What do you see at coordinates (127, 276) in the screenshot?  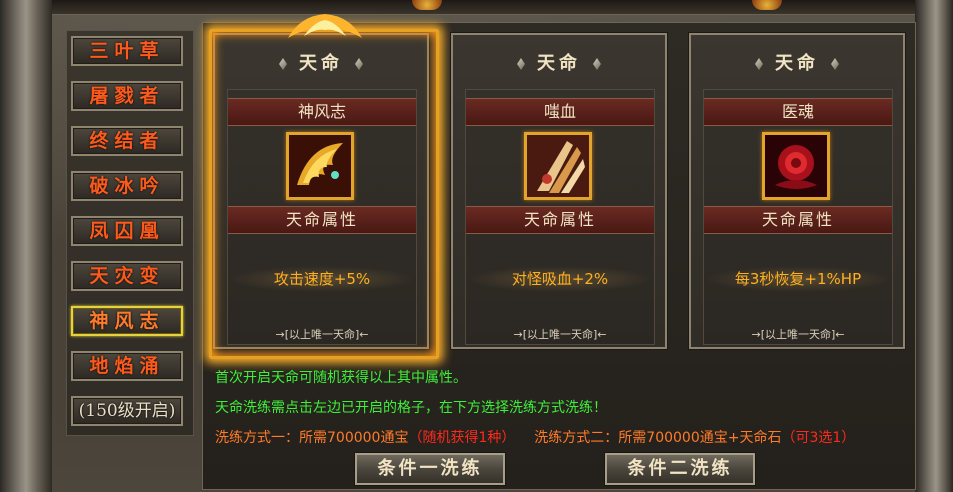 I see `nav-item-tianzaibian: 天灾变` at bounding box center [127, 276].